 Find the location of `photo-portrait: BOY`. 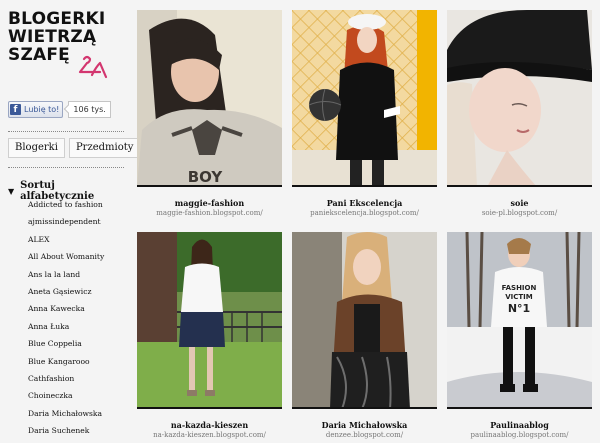

photo-portrait: BOY is located at coordinates (209, 98).